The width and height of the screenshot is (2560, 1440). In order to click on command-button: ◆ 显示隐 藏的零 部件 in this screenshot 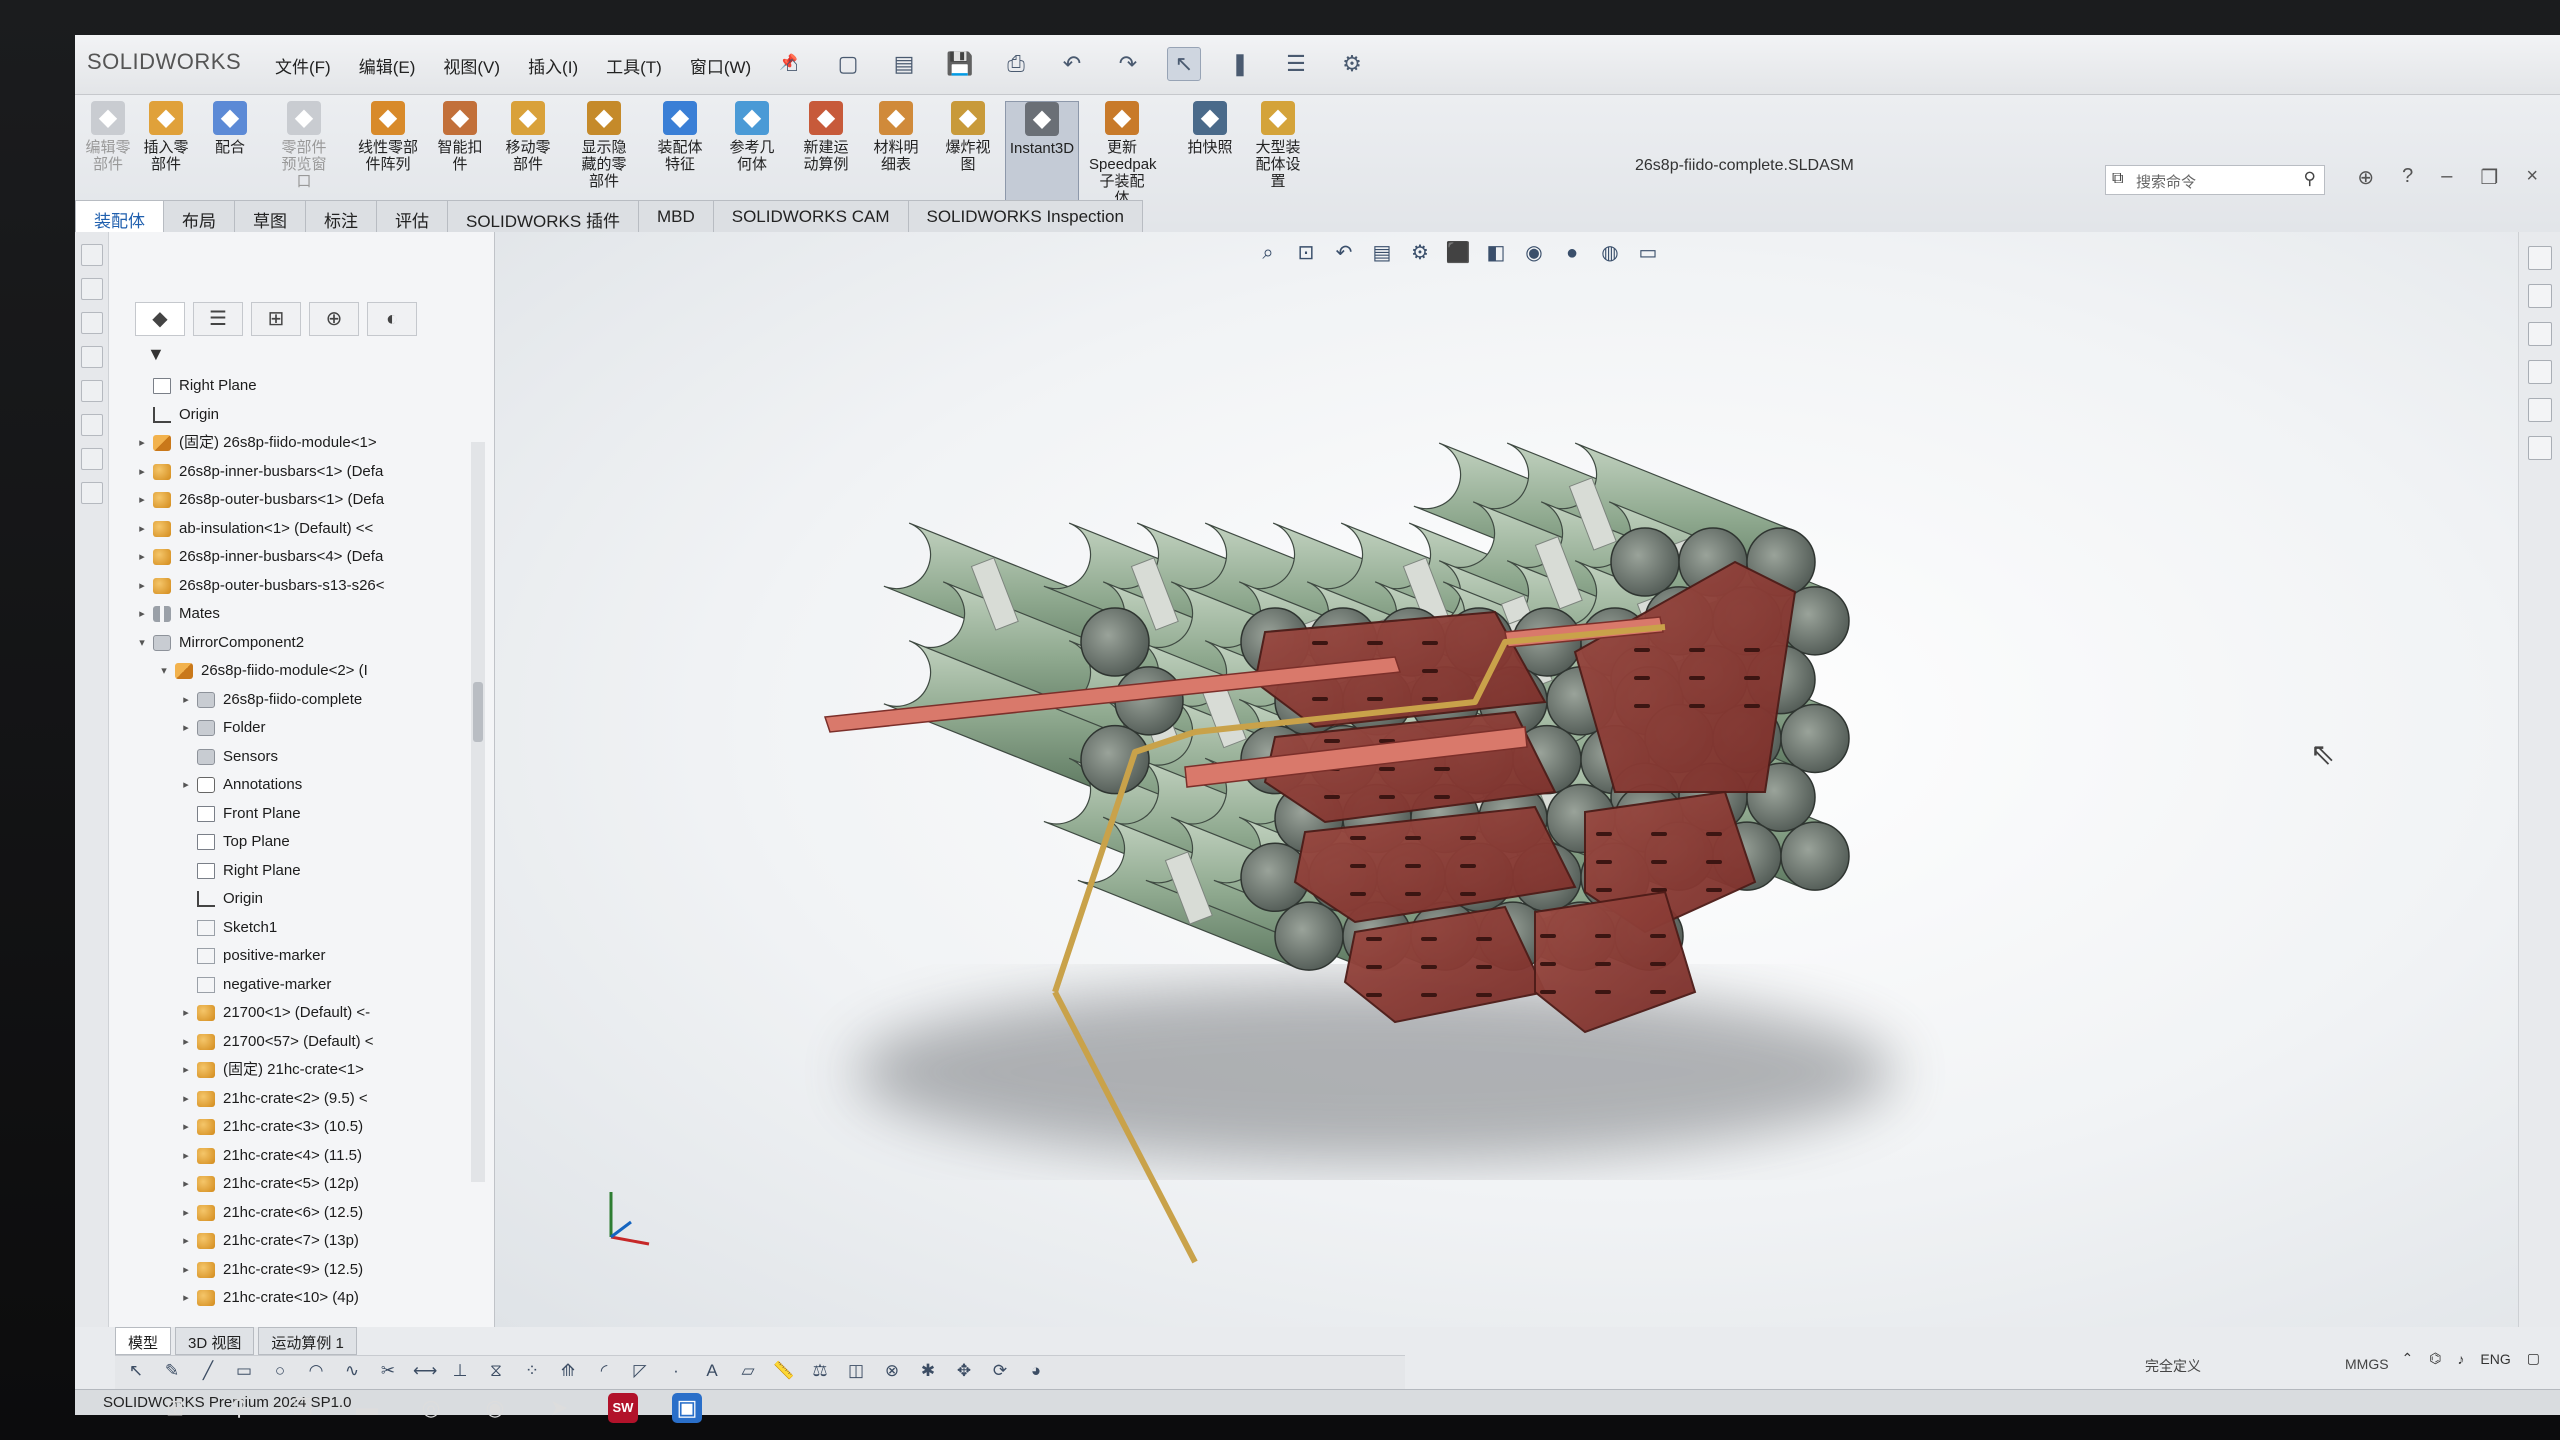, I will do `click(604, 145)`.